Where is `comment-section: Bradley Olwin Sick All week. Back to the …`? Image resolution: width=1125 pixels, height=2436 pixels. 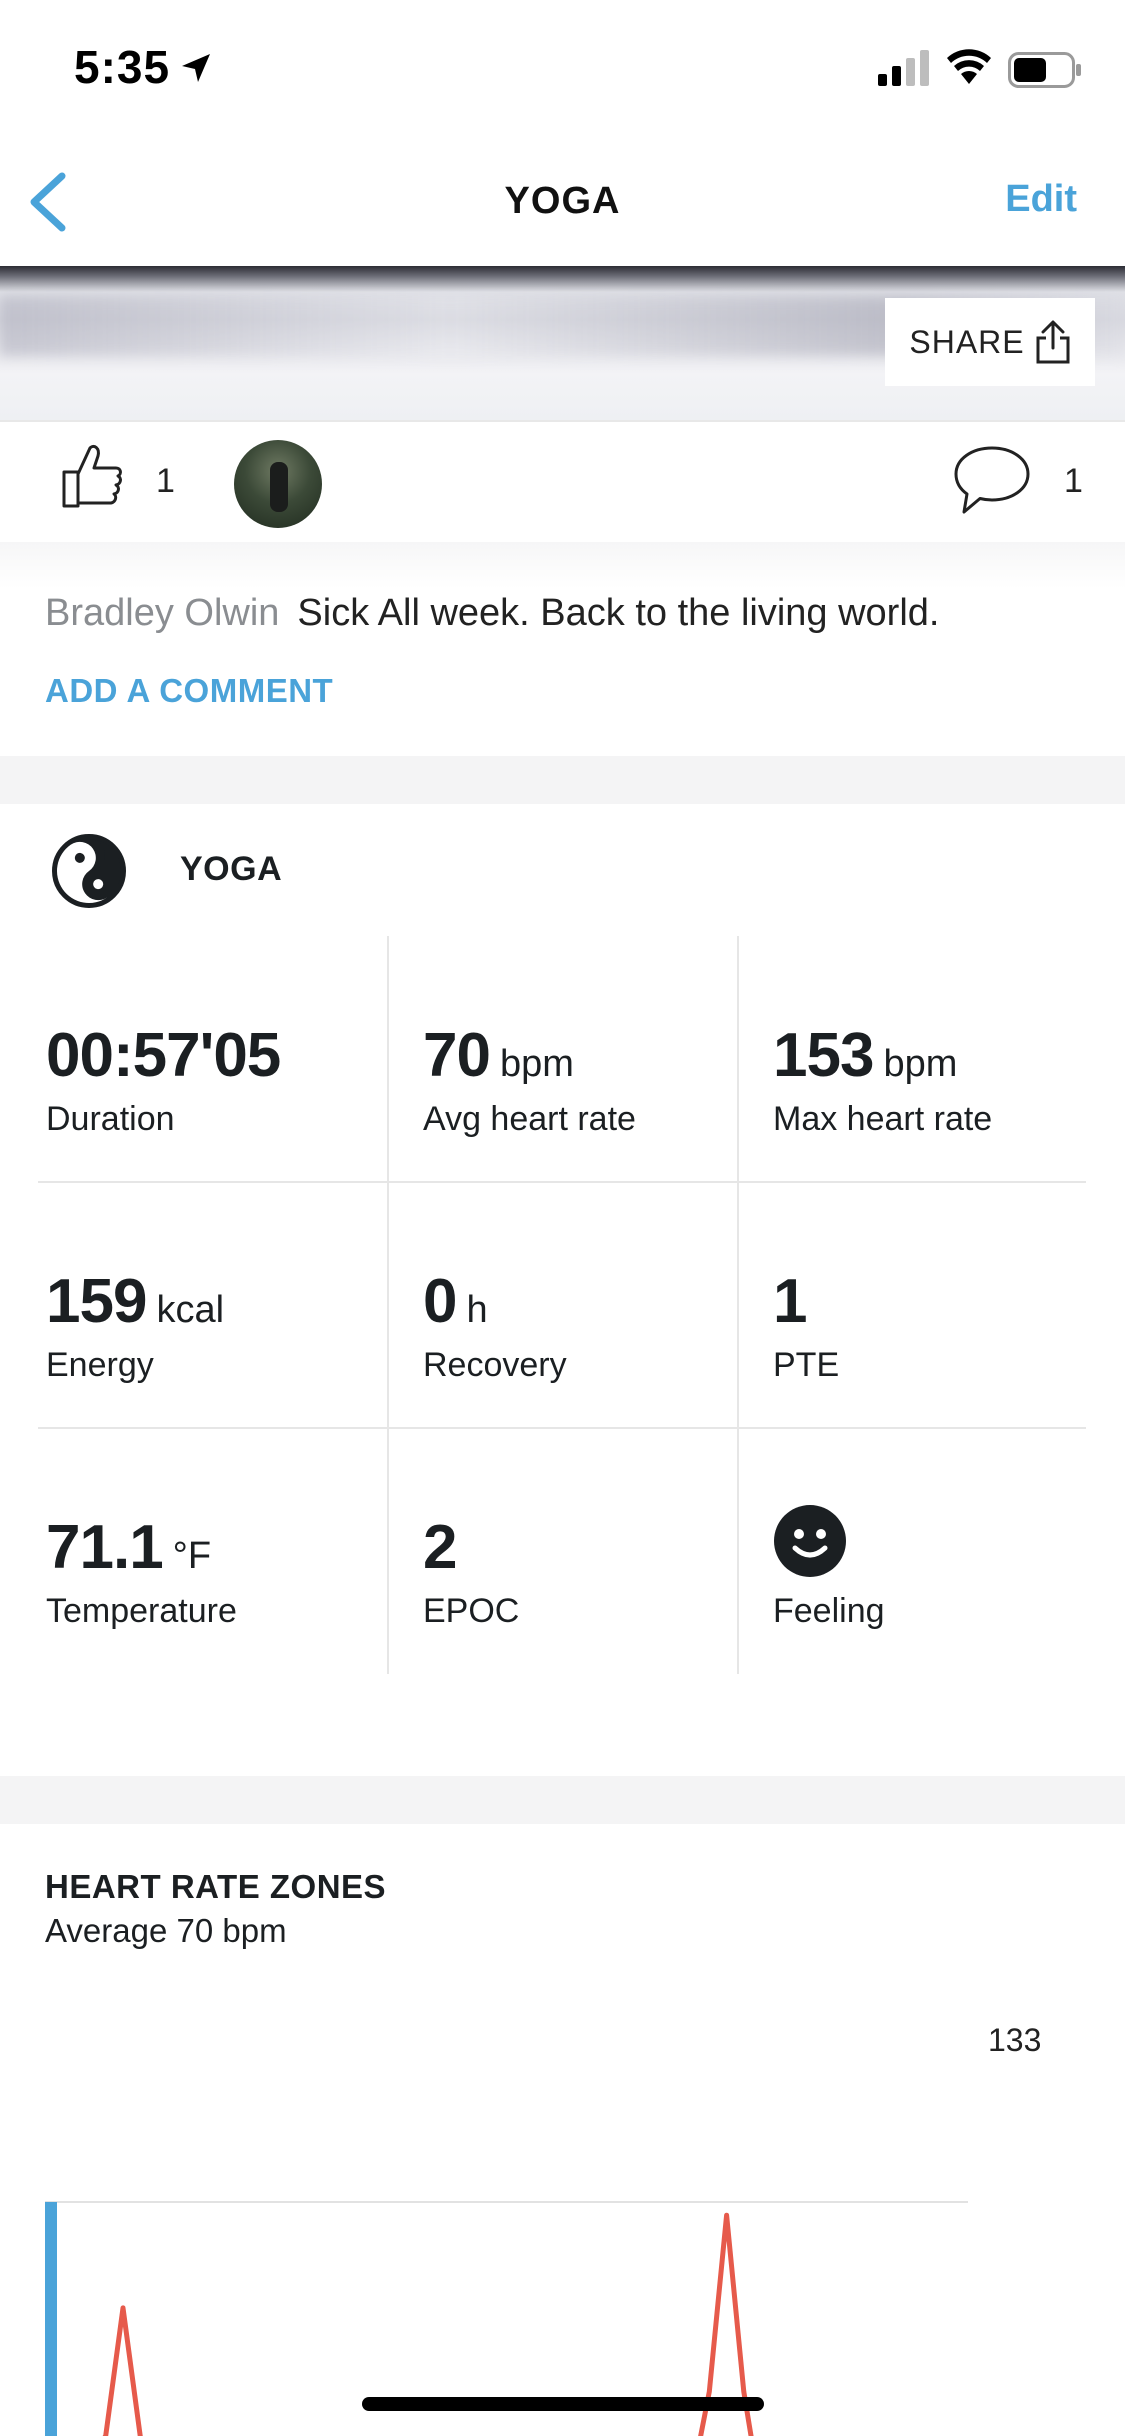
comment-section: Bradley Olwin Sick All week. Back to the … is located at coordinates (562, 649).